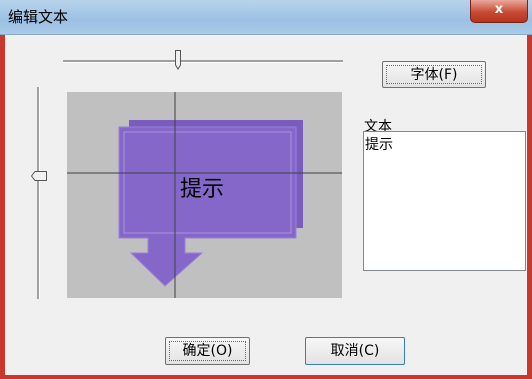  What do you see at coordinates (39, 176) in the screenshot?
I see `vertical-slider-thumb` at bounding box center [39, 176].